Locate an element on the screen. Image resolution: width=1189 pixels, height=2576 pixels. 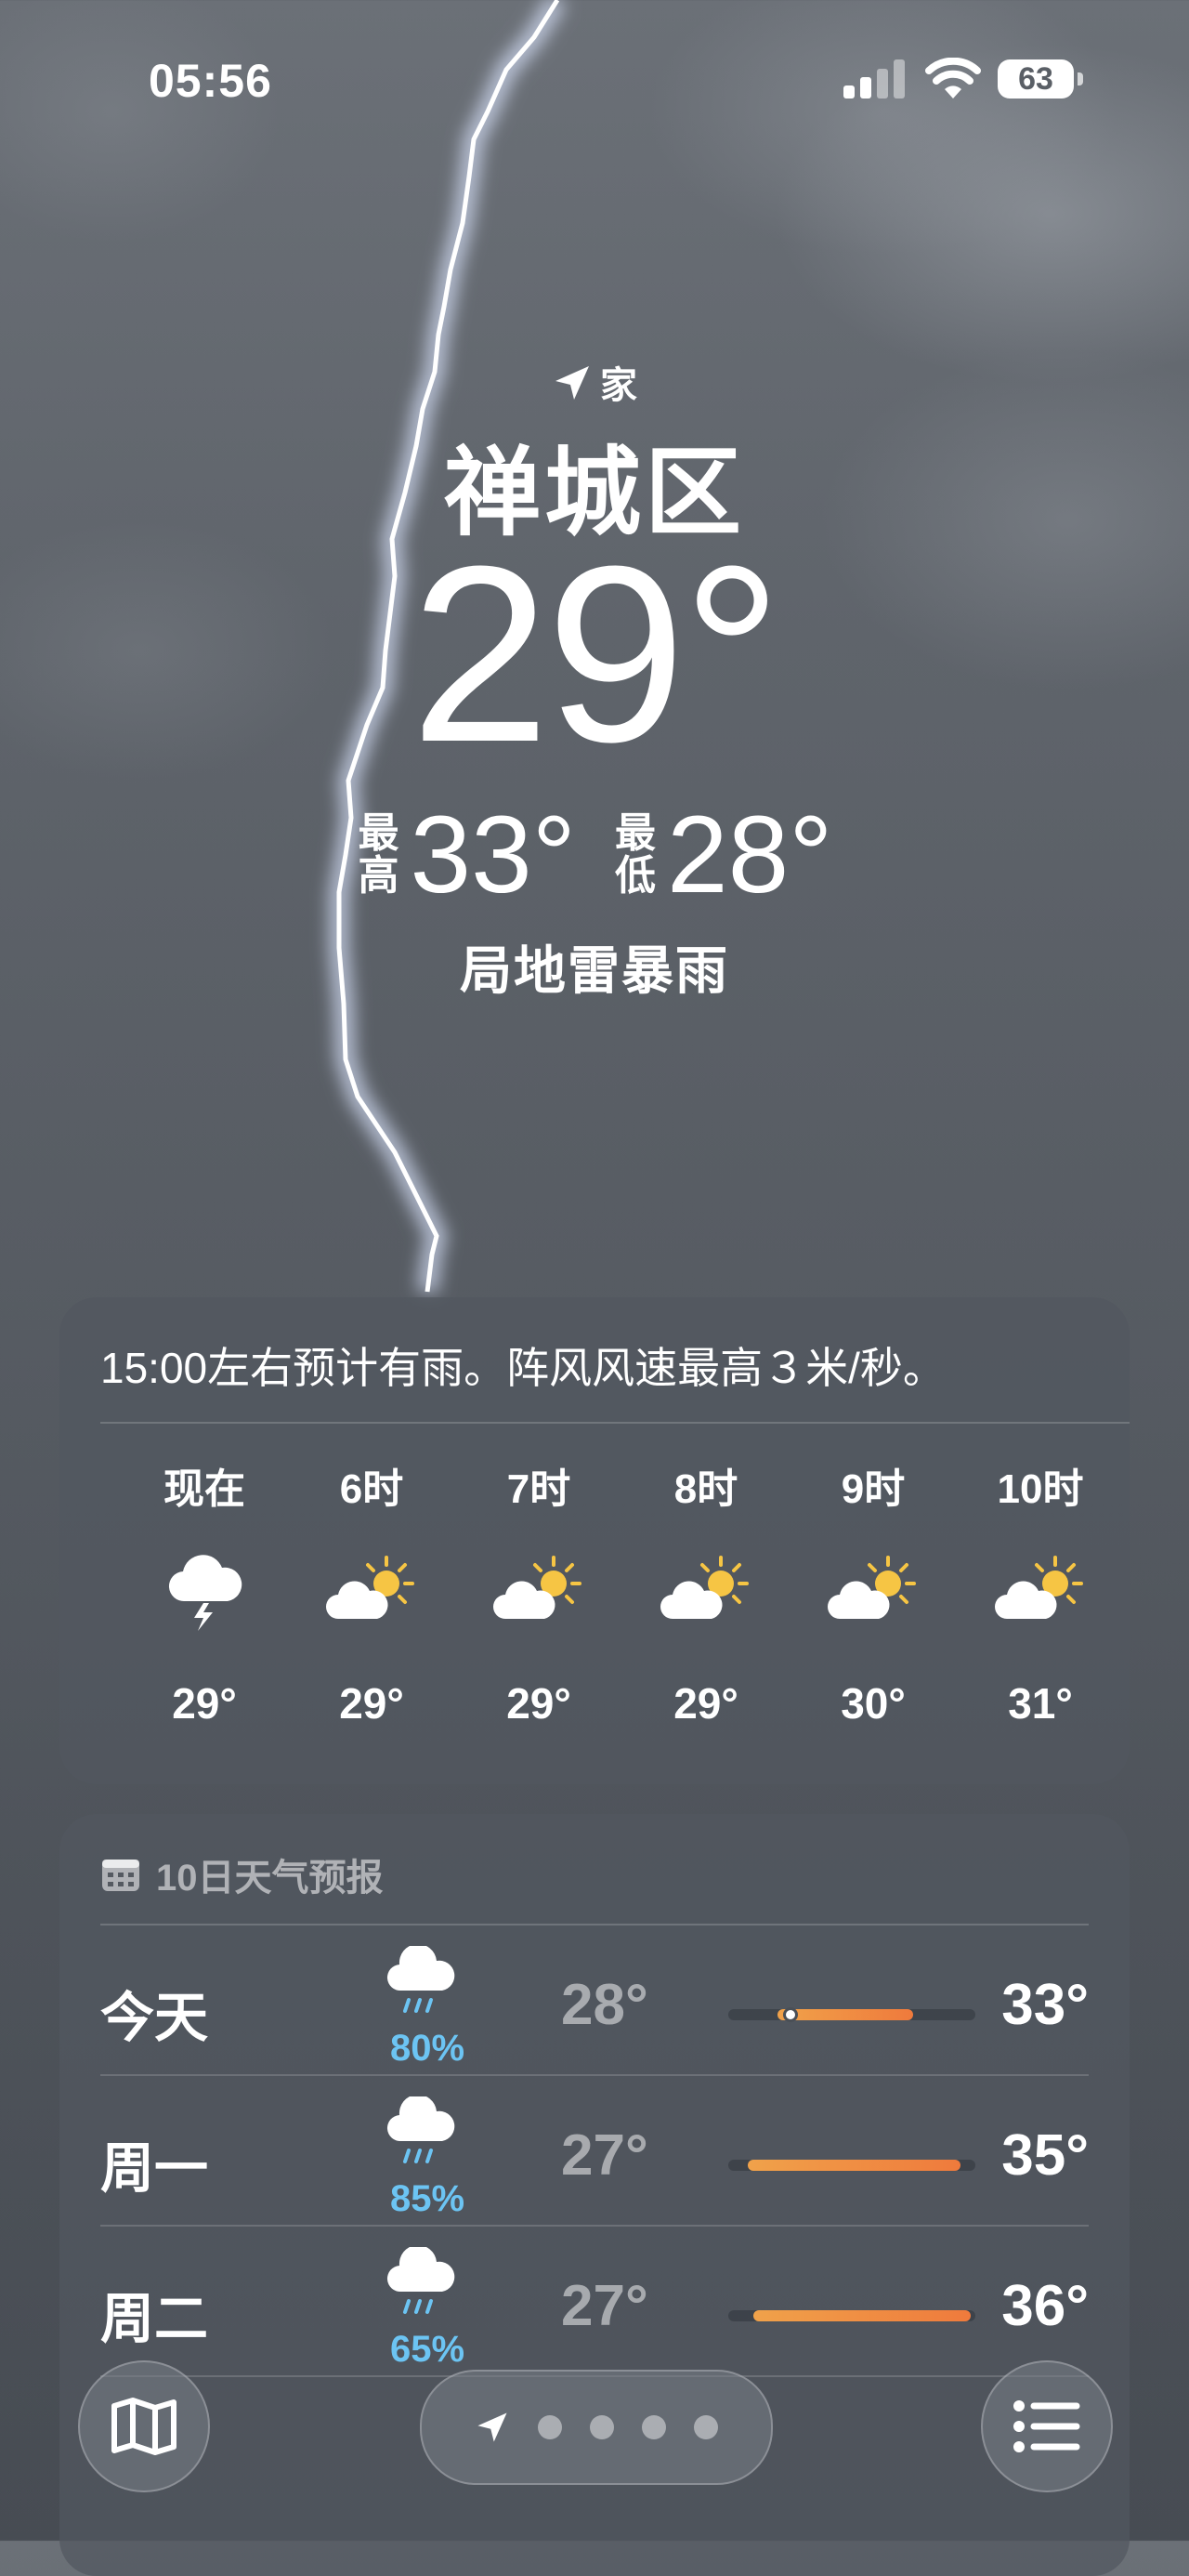
wifi-icon is located at coordinates (953, 78).